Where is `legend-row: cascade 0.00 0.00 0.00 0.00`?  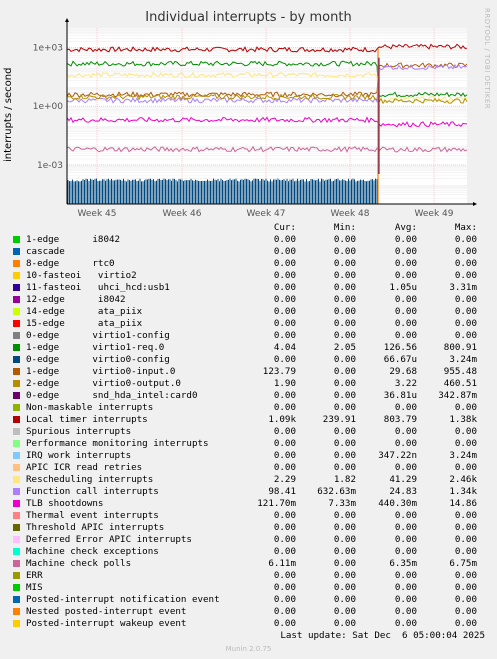 legend-row: cascade 0.00 0.00 0.00 0.00 is located at coordinates (248, 252).